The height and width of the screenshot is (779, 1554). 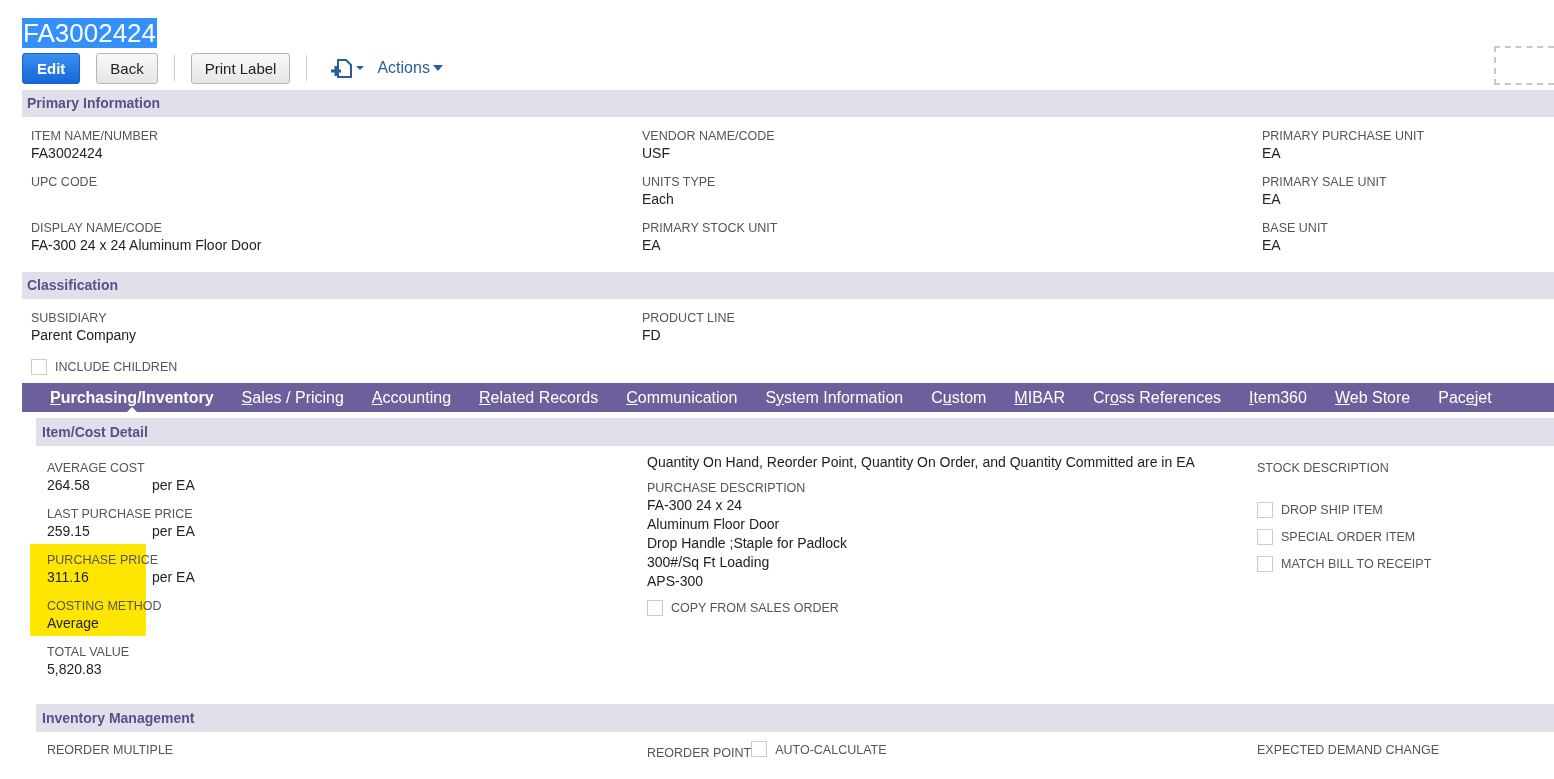 I want to click on field-label: VENDOR NAME/CODE, so click(x=709, y=136).